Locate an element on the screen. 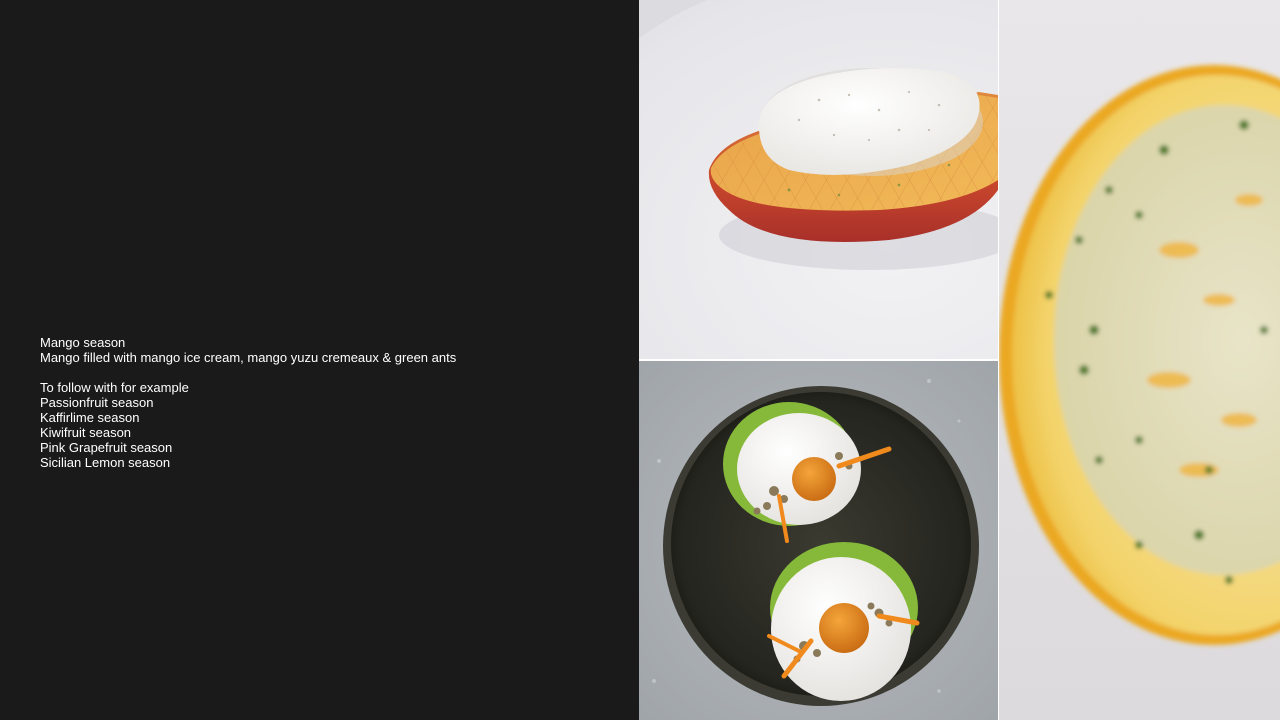 The height and width of the screenshot is (720, 1280). follow-item: Passionfruit season is located at coordinates (97, 402).